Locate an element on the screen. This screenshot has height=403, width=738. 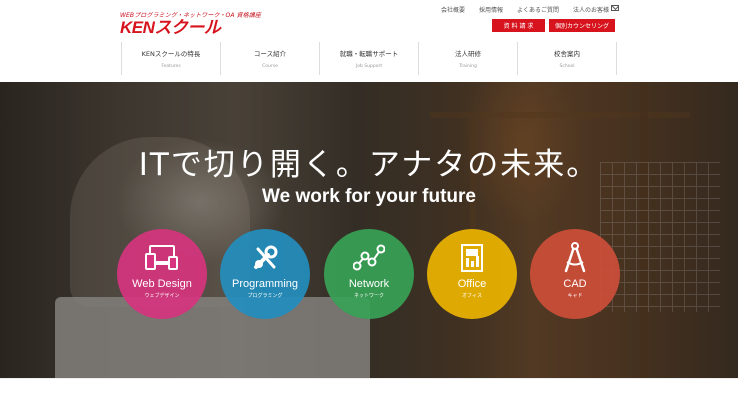
course-office: Office オフィス is located at coordinates (472, 274).